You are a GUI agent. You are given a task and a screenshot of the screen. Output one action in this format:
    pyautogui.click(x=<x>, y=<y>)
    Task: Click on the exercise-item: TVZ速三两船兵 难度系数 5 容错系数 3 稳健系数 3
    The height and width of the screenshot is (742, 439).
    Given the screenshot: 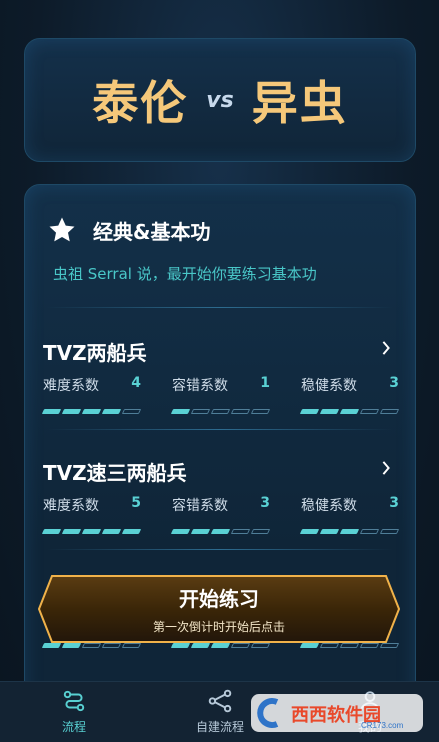 What is the action you would take?
    pyautogui.click(x=220, y=502)
    